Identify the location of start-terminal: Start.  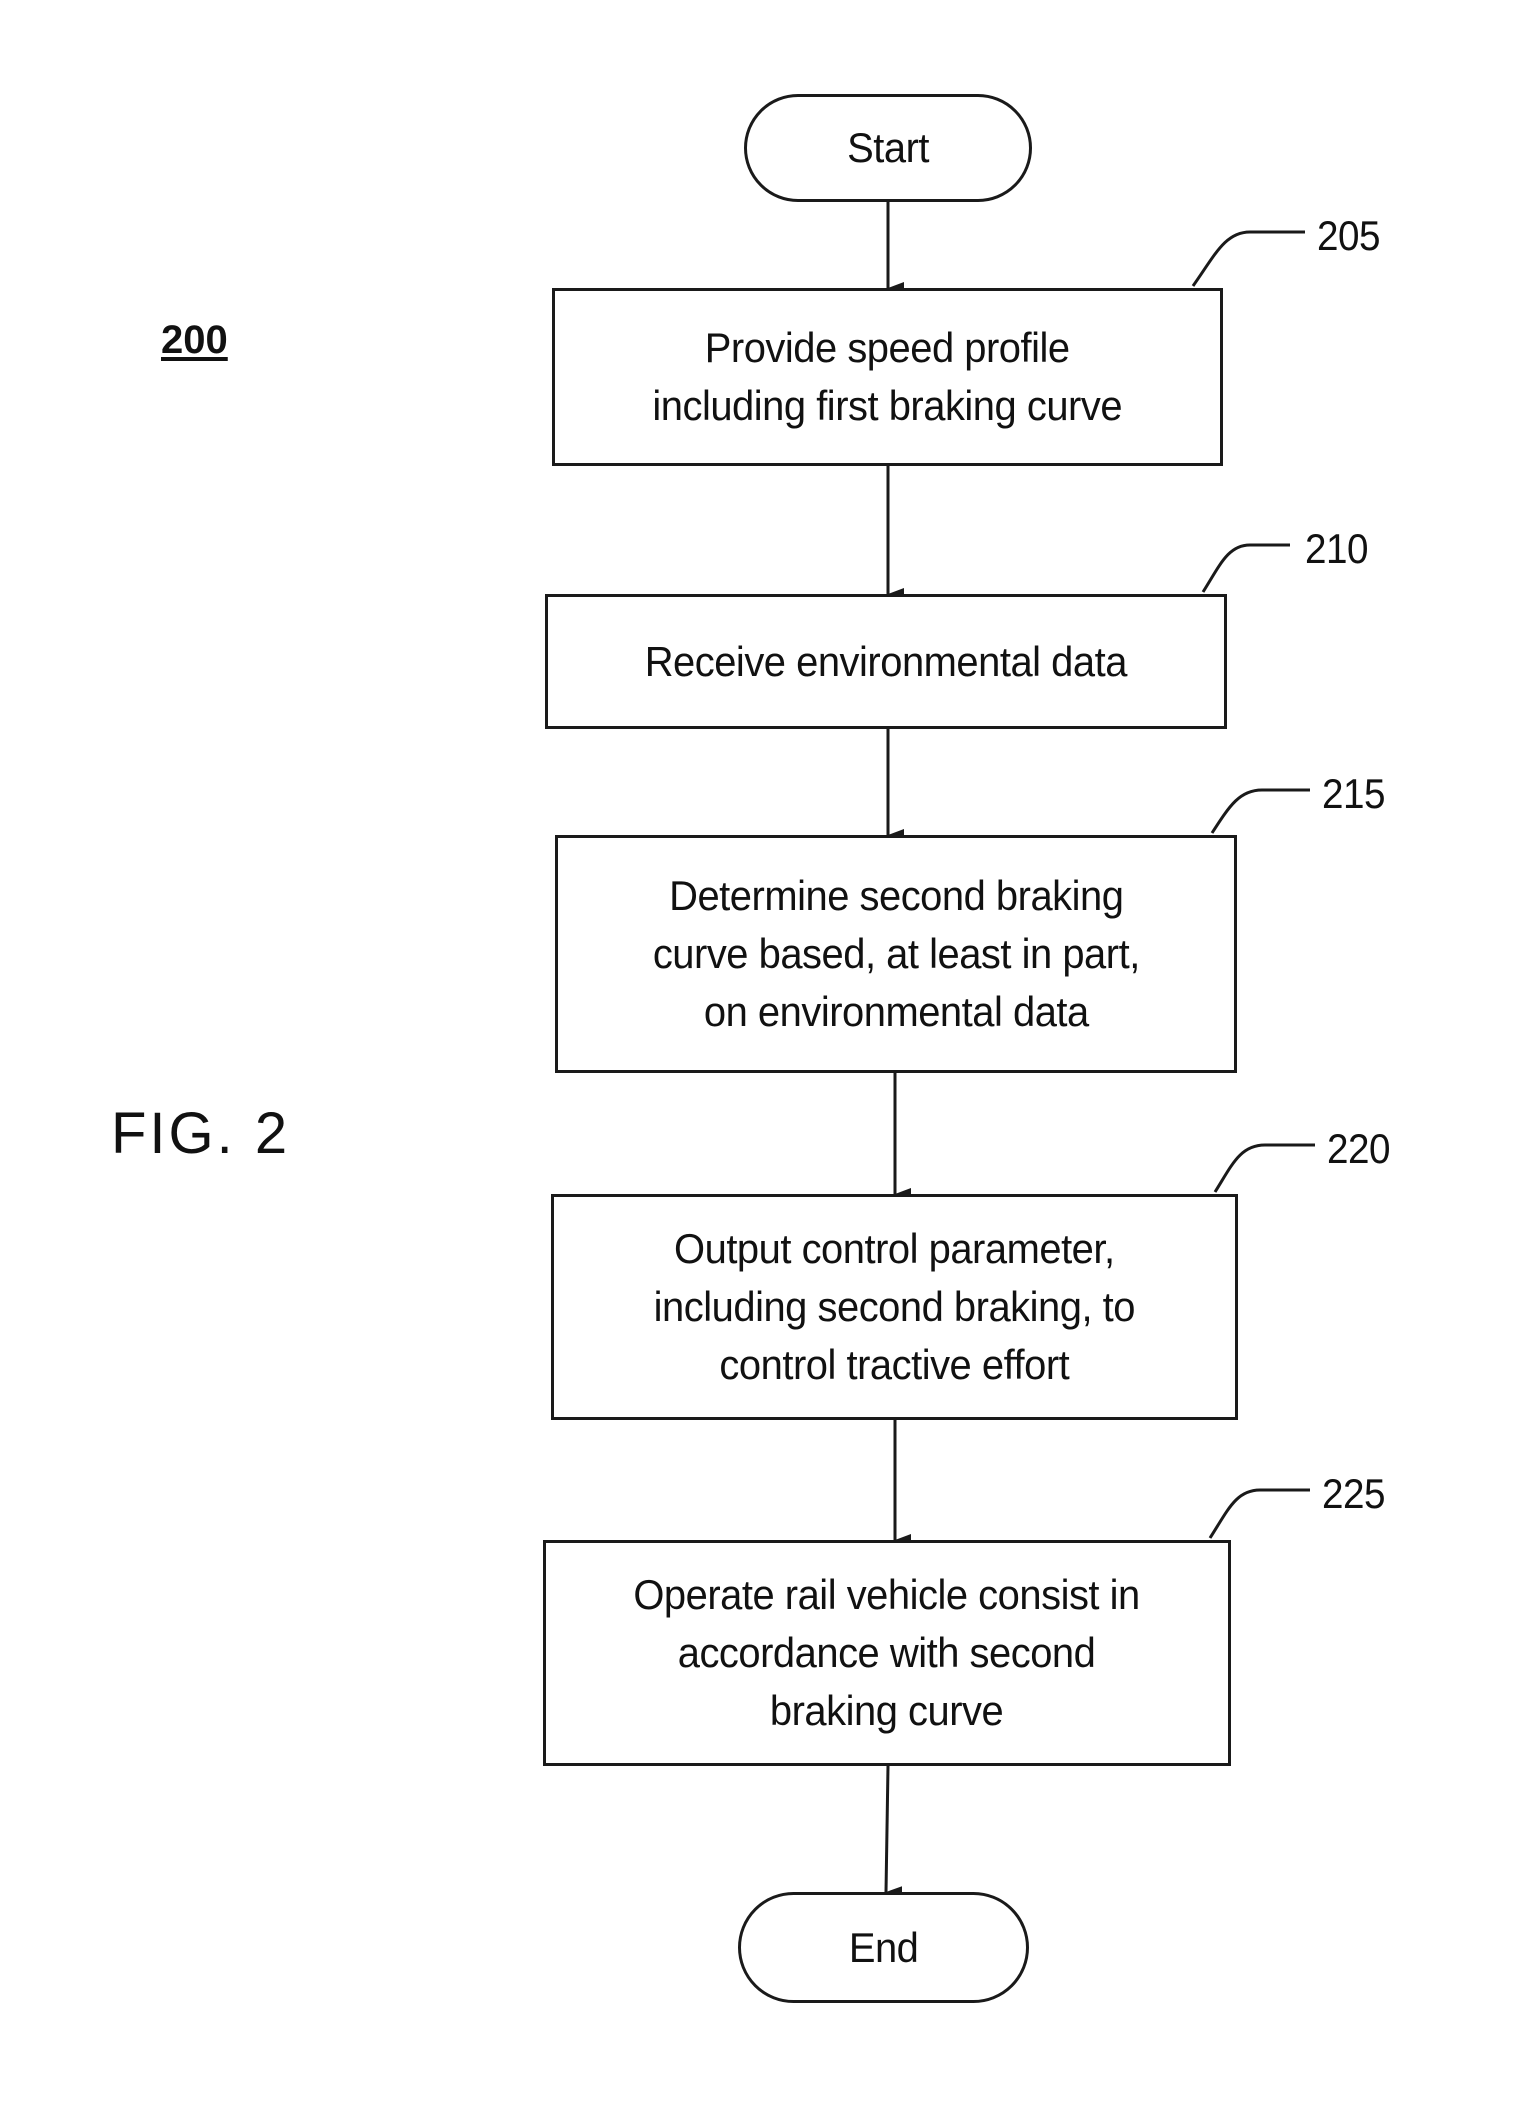
(888, 148).